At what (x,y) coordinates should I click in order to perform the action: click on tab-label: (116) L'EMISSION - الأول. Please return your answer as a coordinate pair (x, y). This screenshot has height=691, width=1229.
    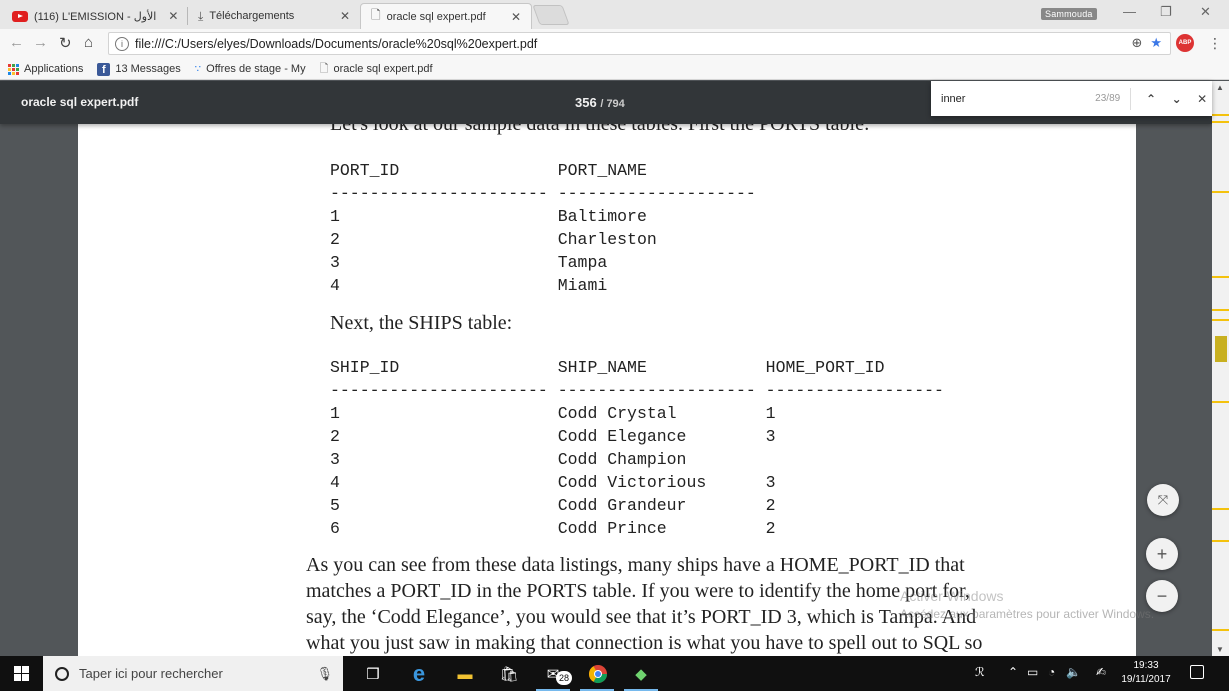
    Looking at the image, I should click on (95, 16).